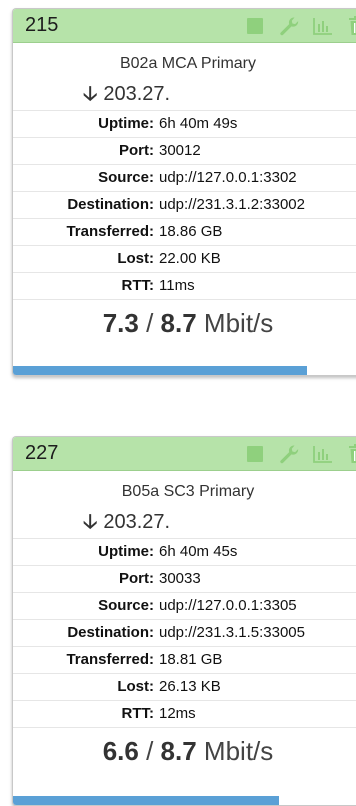  I want to click on stat-row: Lost: 22.00 KB, so click(184, 259).